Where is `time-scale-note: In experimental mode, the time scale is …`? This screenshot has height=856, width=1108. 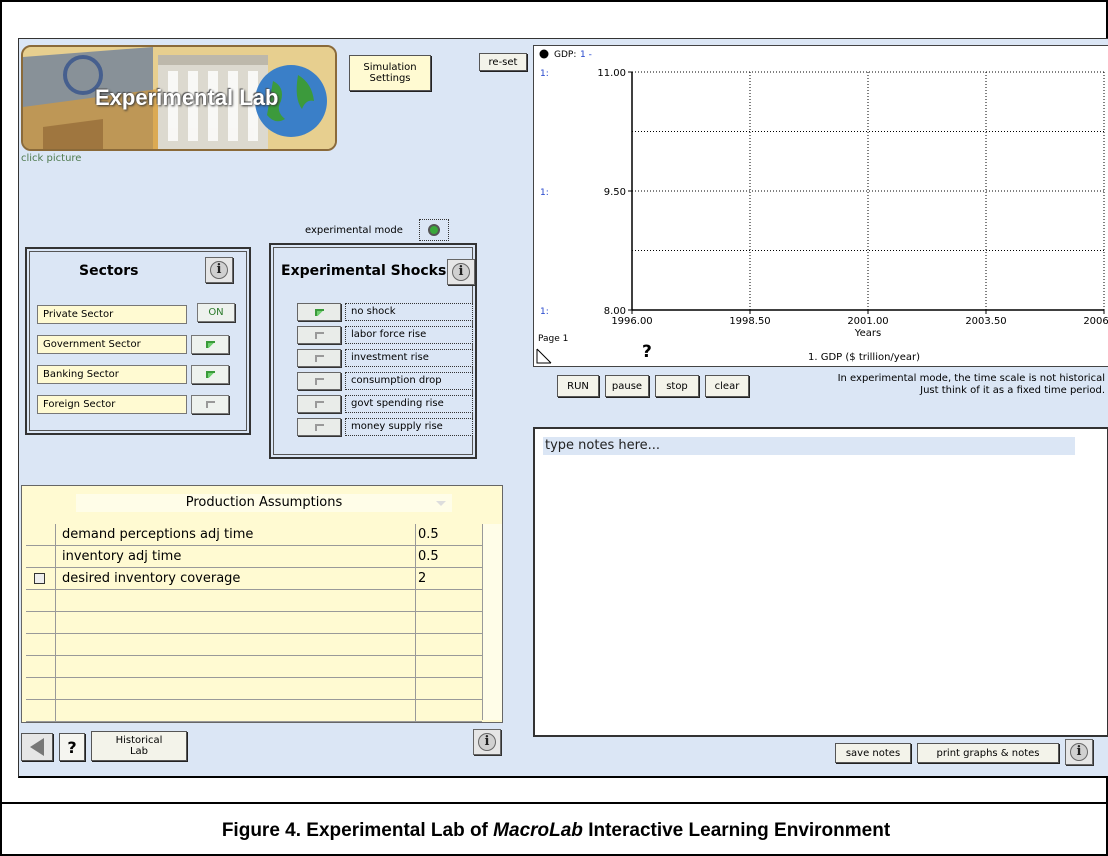
time-scale-note: In experimental mode, the time scale is … is located at coordinates (932, 385).